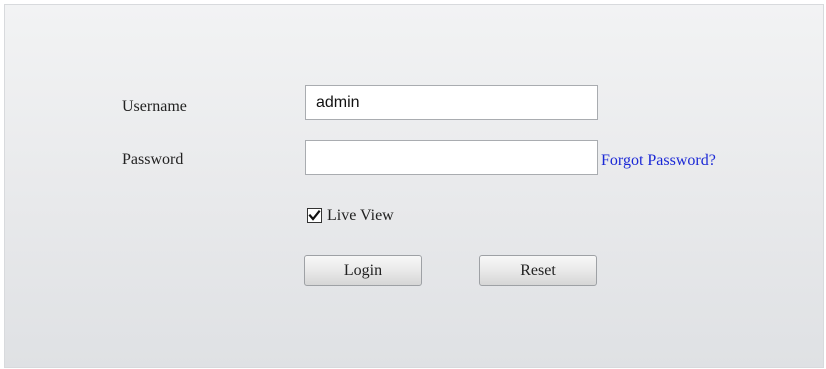  I want to click on login-button: Login, so click(363, 270).